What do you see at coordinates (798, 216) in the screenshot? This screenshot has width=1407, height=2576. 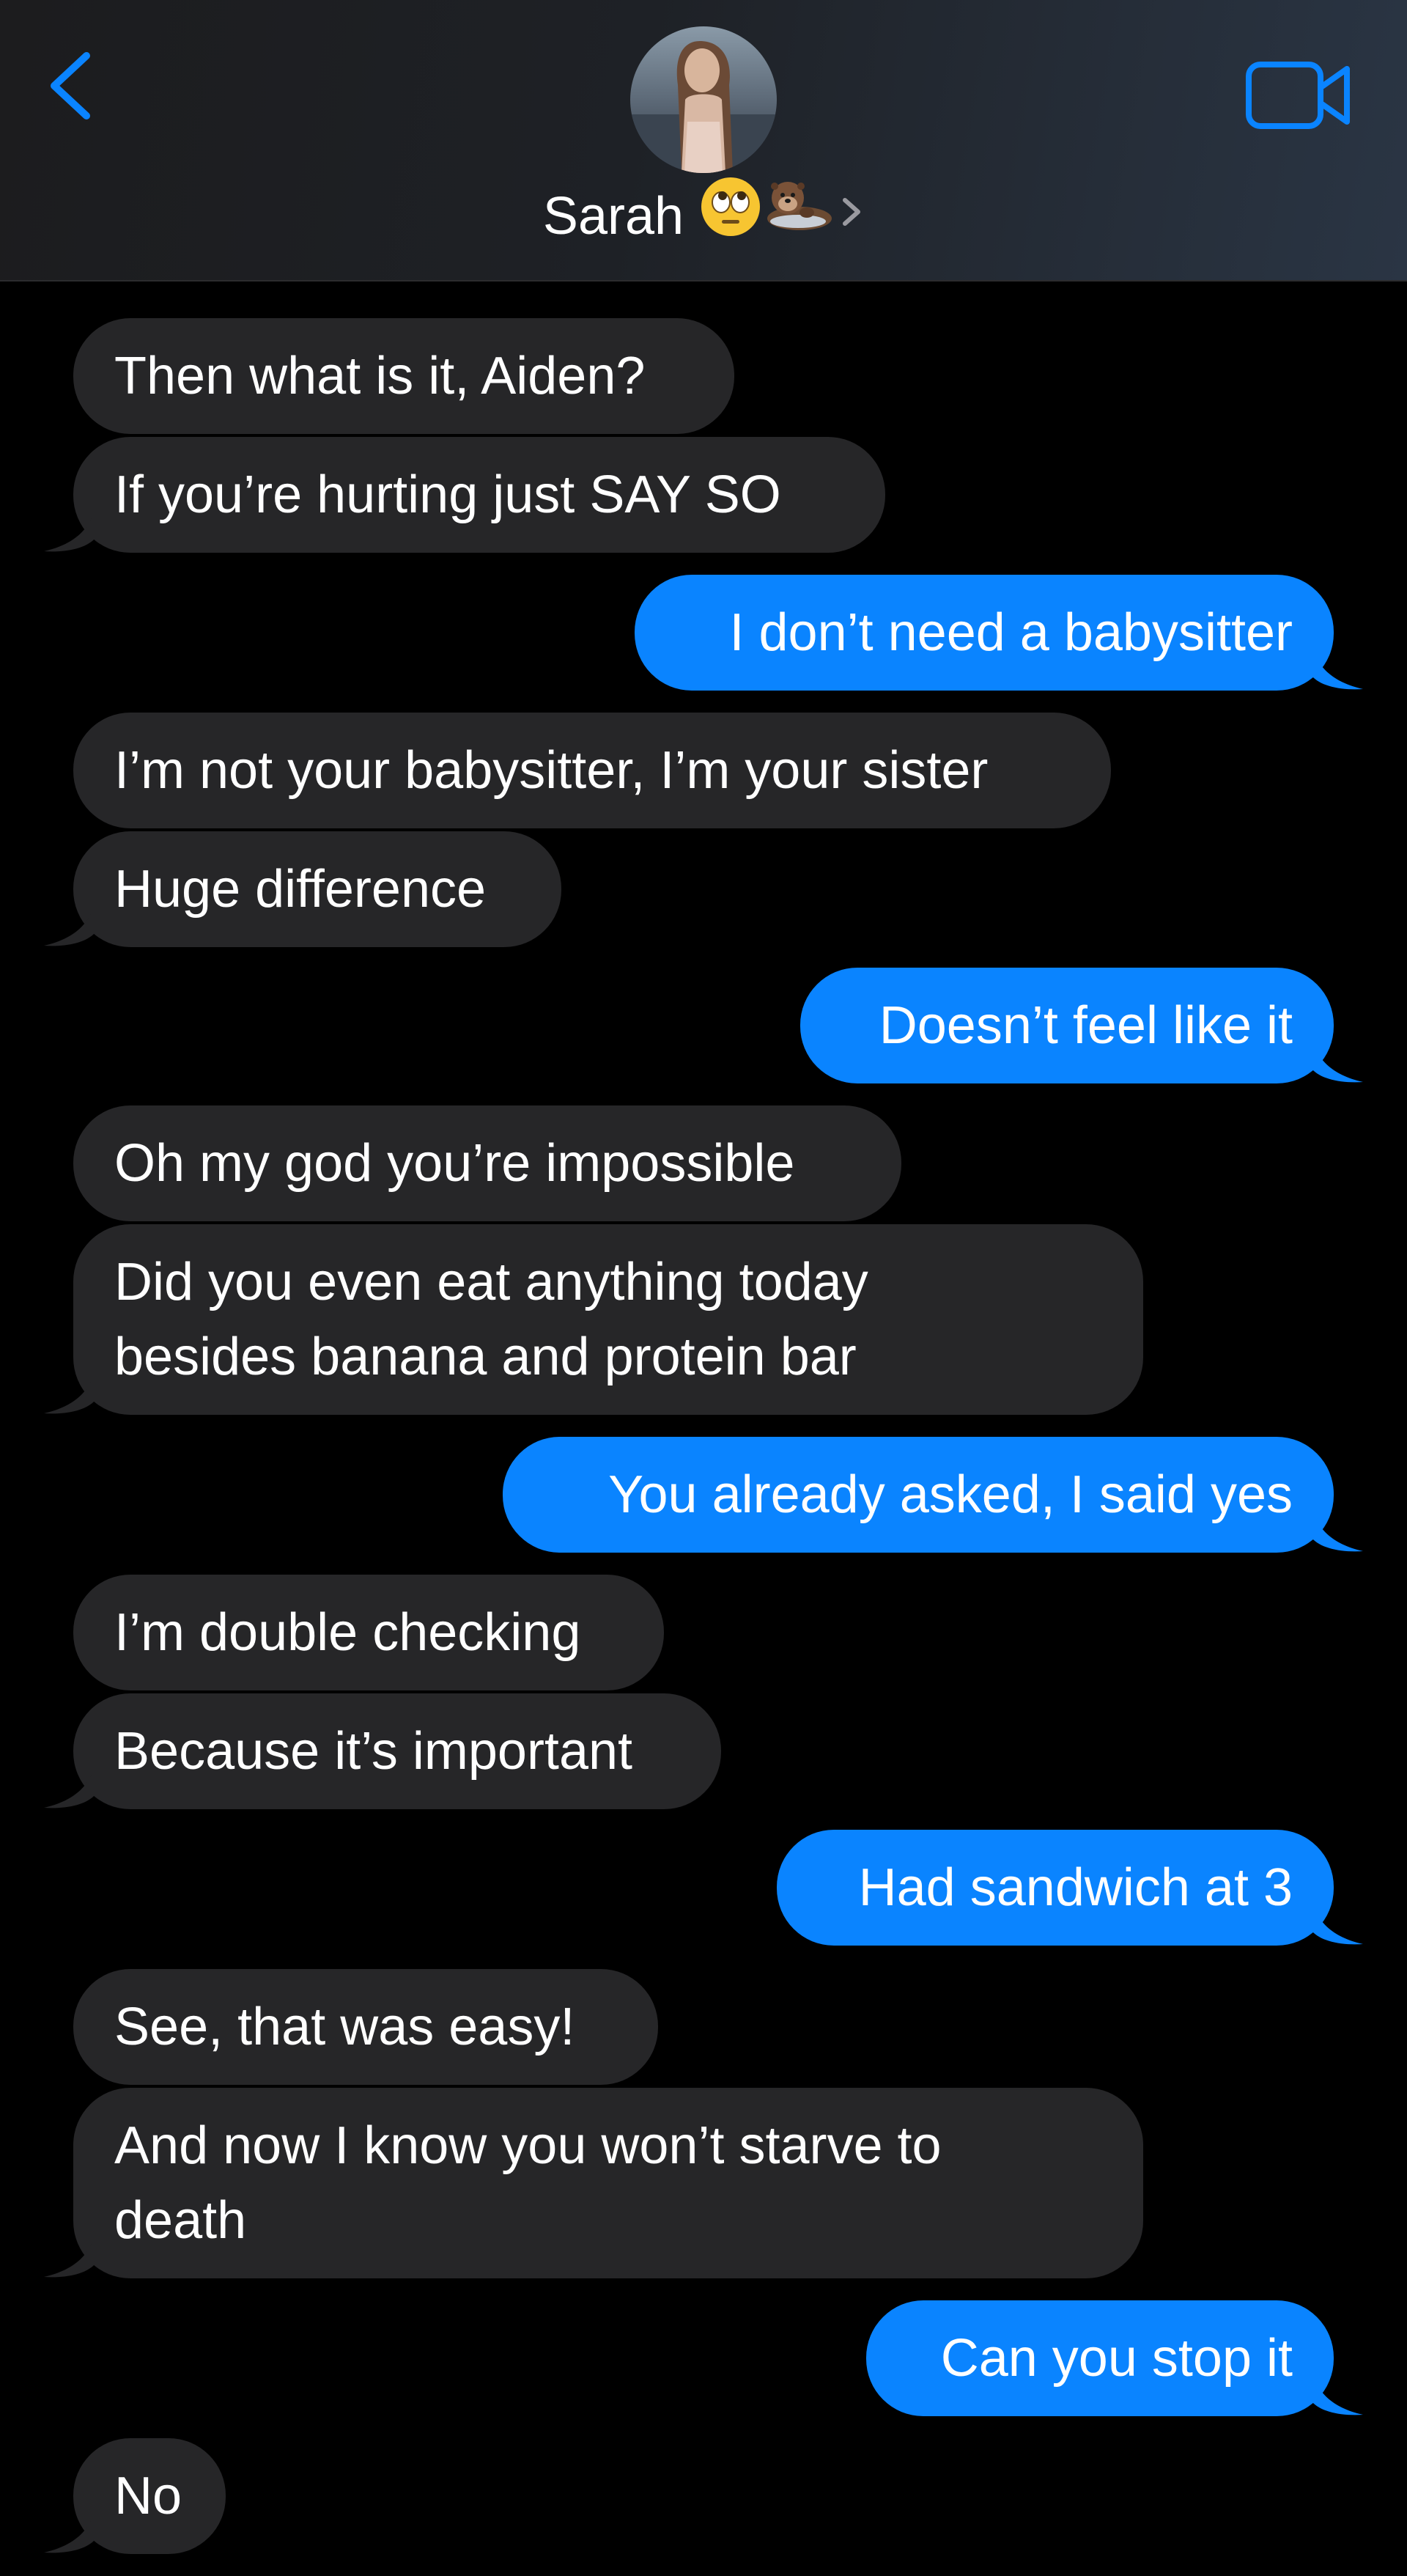 I see `otter-emoji-icon` at bounding box center [798, 216].